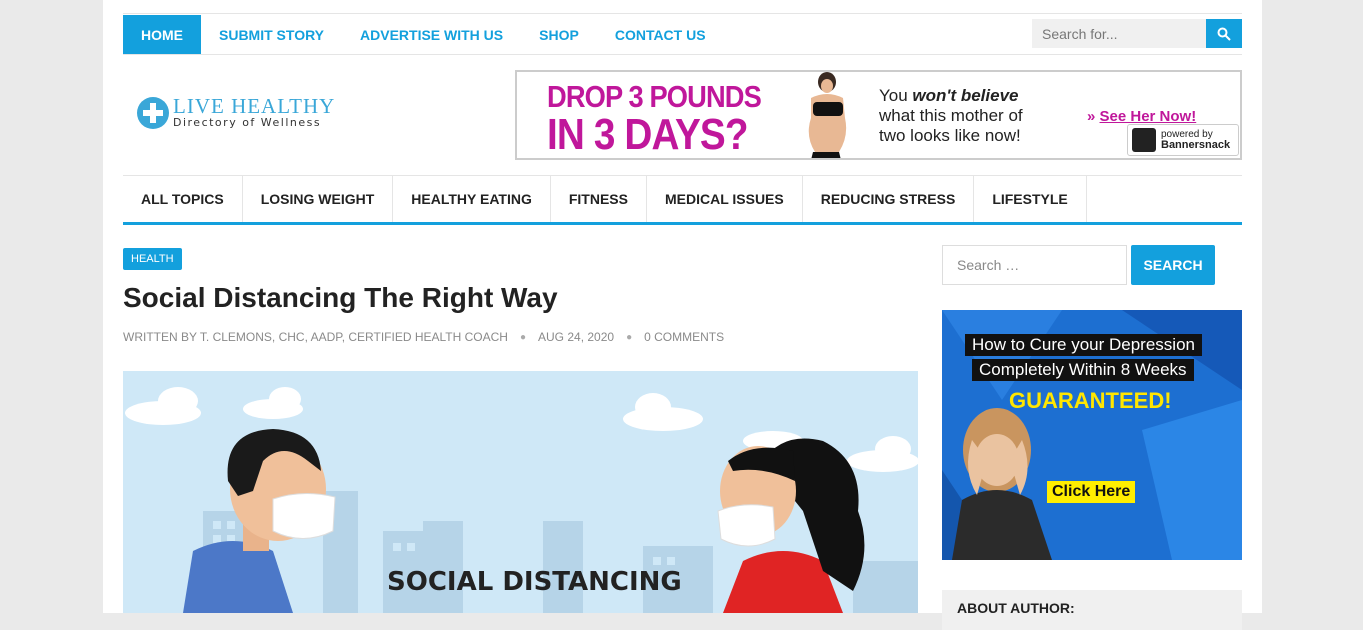 The width and height of the screenshot is (1363, 630). What do you see at coordinates (1083, 345) in the screenshot?
I see `ad-line1: How to Cure your Depression` at bounding box center [1083, 345].